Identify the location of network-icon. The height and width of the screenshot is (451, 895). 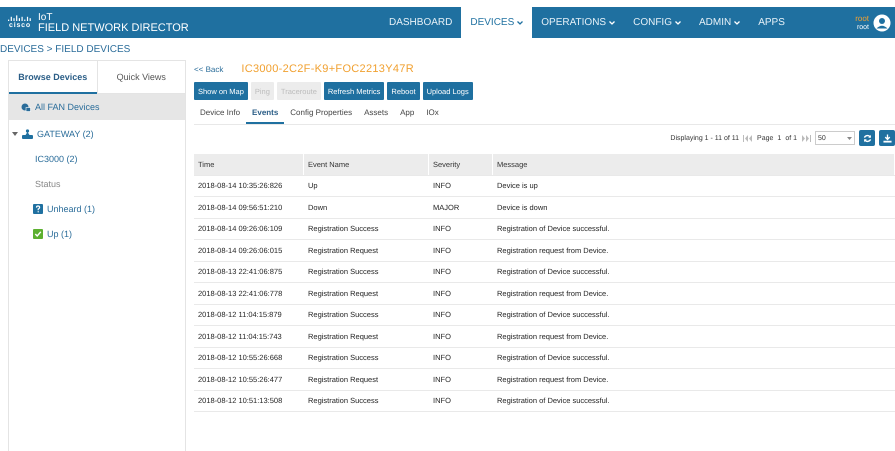
(26, 107).